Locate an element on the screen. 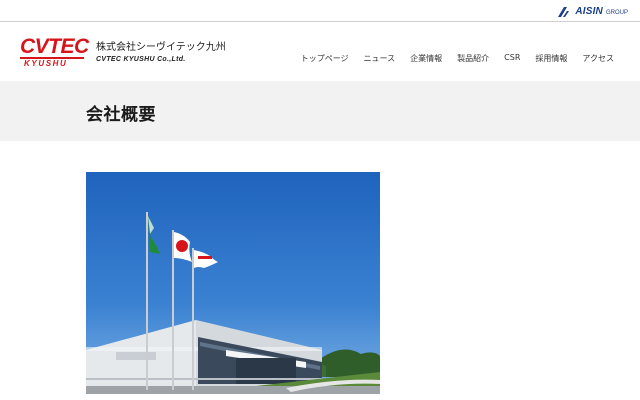 The image size is (640, 400). nav-item-access: アクセス is located at coordinates (598, 58).